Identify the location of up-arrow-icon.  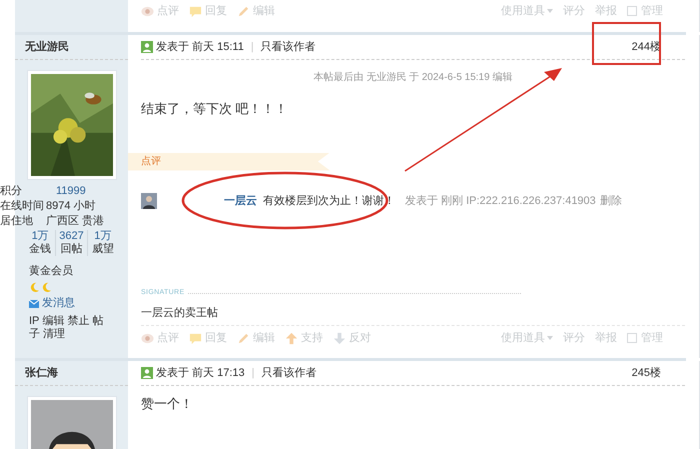
(291, 338).